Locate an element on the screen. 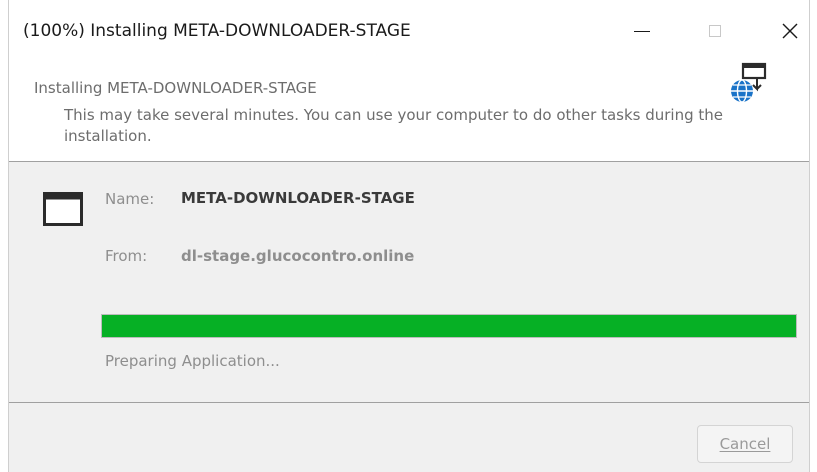 The height and width of the screenshot is (472, 817). globe-network-icon is located at coordinates (749, 82).